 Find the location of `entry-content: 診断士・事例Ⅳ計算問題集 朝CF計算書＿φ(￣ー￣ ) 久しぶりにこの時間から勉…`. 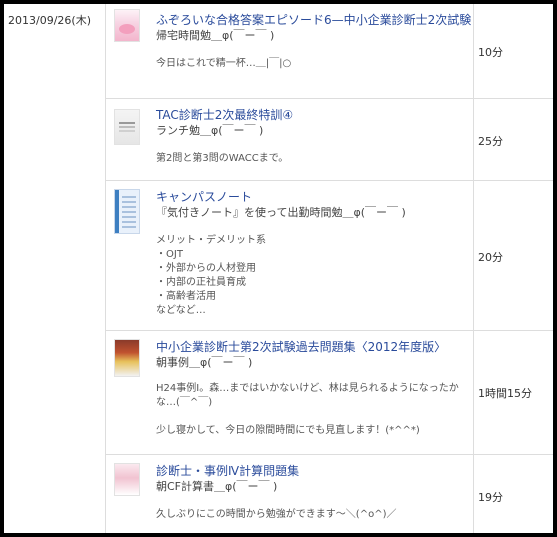

entry-content: 診断士・事例Ⅳ計算問題集 朝CF計算書＿φ(￣ー￣ ) 久しぶりにこの時間から勉… is located at coordinates (316, 492).